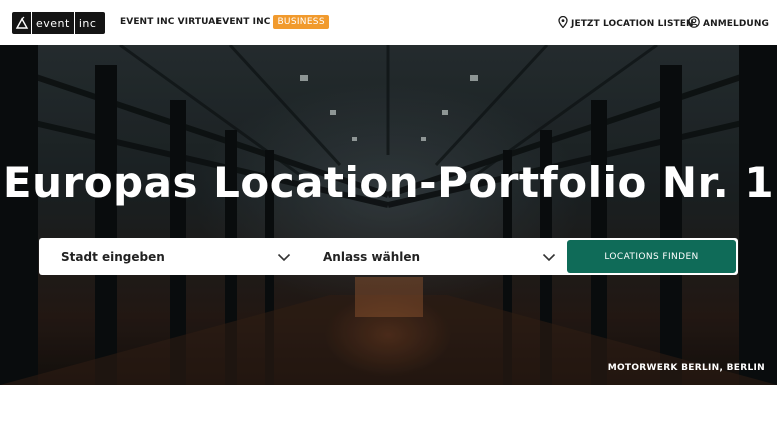 This screenshot has height=423, width=777. What do you see at coordinates (443, 256) in the screenshot?
I see `occasion-select: Anlass wählen` at bounding box center [443, 256].